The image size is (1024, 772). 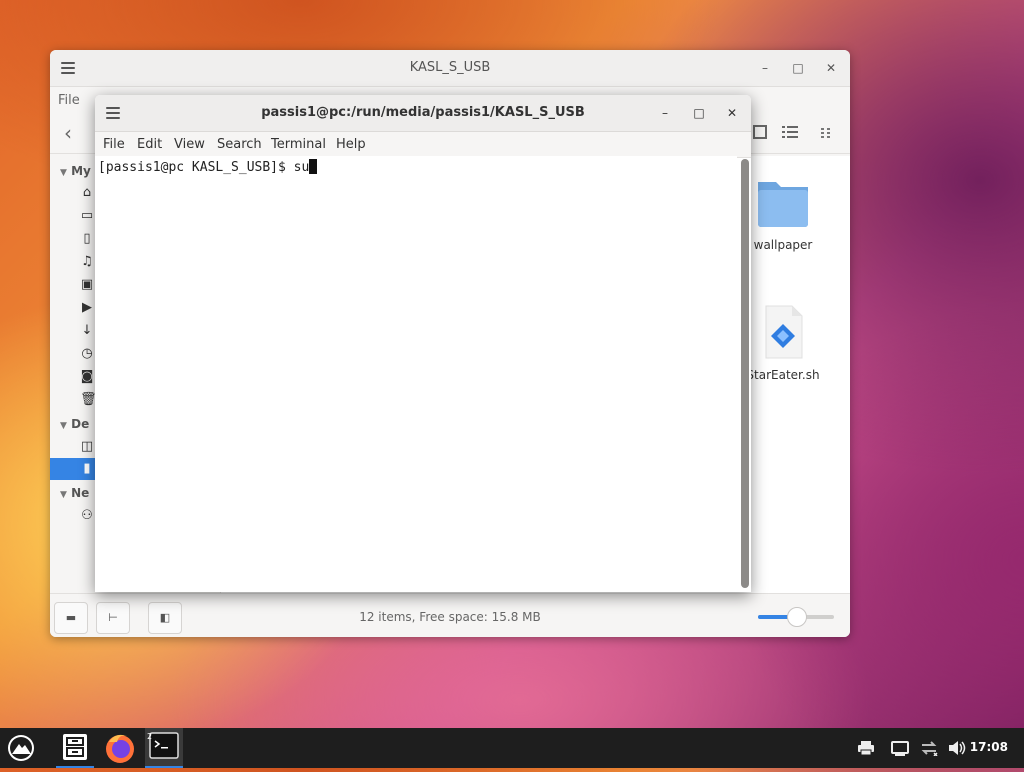 I want to click on sidebar-section-network: ▼ Ne, so click(x=74, y=493).